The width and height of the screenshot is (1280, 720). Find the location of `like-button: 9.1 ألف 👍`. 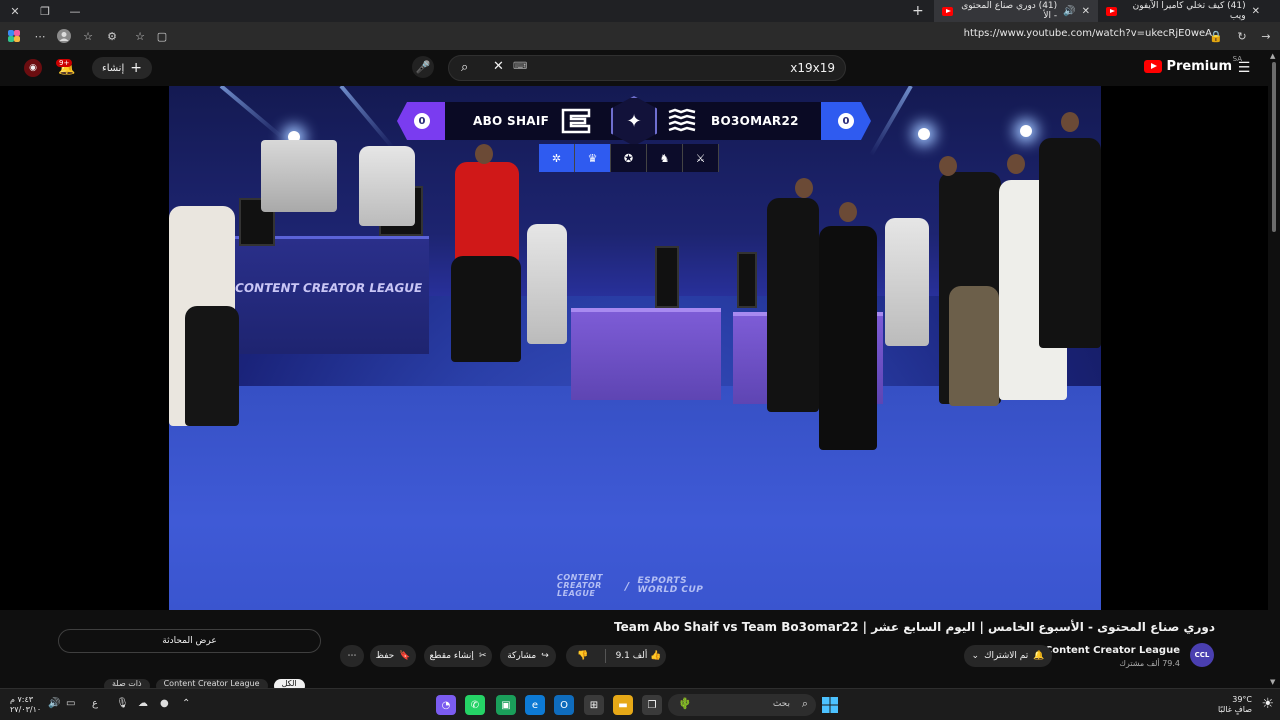

like-button: 9.1 ألف 👍 is located at coordinates (638, 656).